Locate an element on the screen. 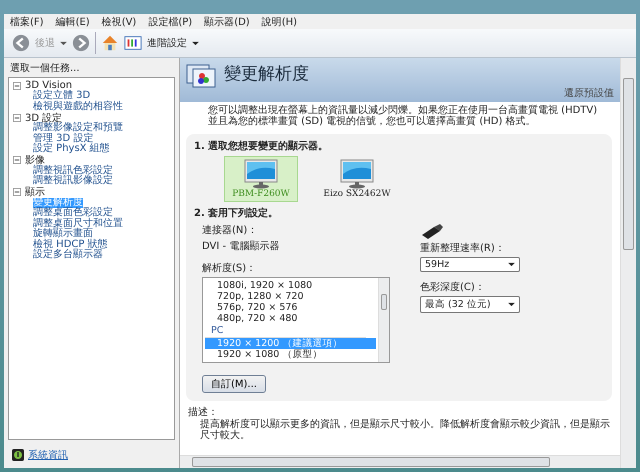 This screenshot has height=472, width=640. menu-item: 檢視(V) is located at coordinates (119, 21).